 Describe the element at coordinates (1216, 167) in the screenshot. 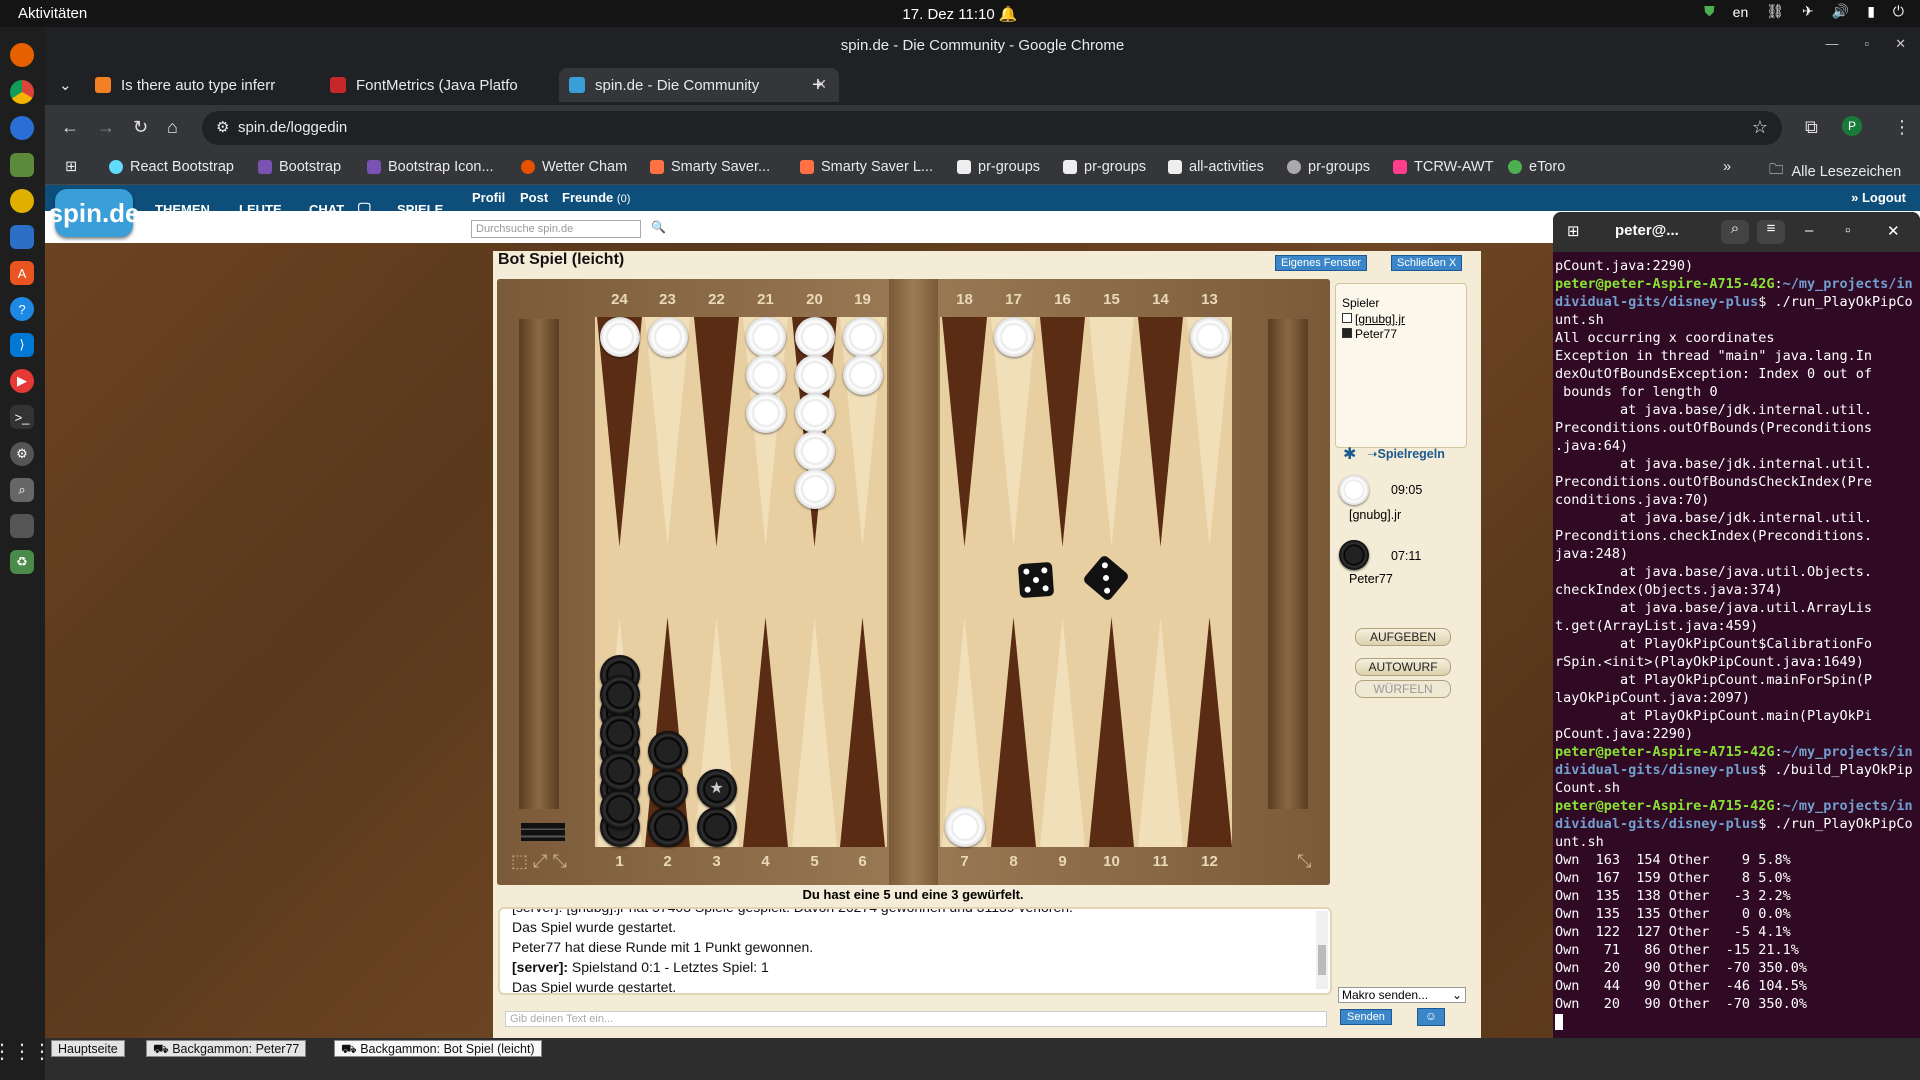

I see `bookmark-8: all-activities` at that location.